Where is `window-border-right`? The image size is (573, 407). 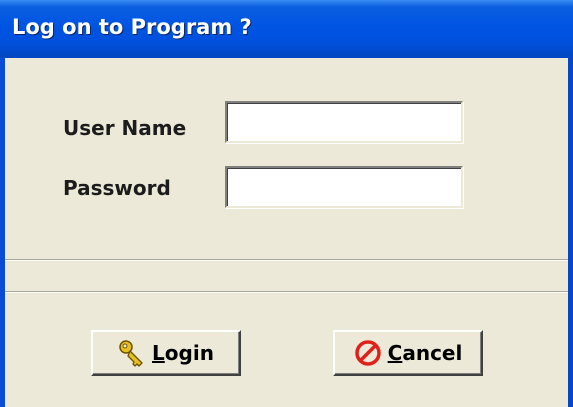 window-border-right is located at coordinates (570, 232).